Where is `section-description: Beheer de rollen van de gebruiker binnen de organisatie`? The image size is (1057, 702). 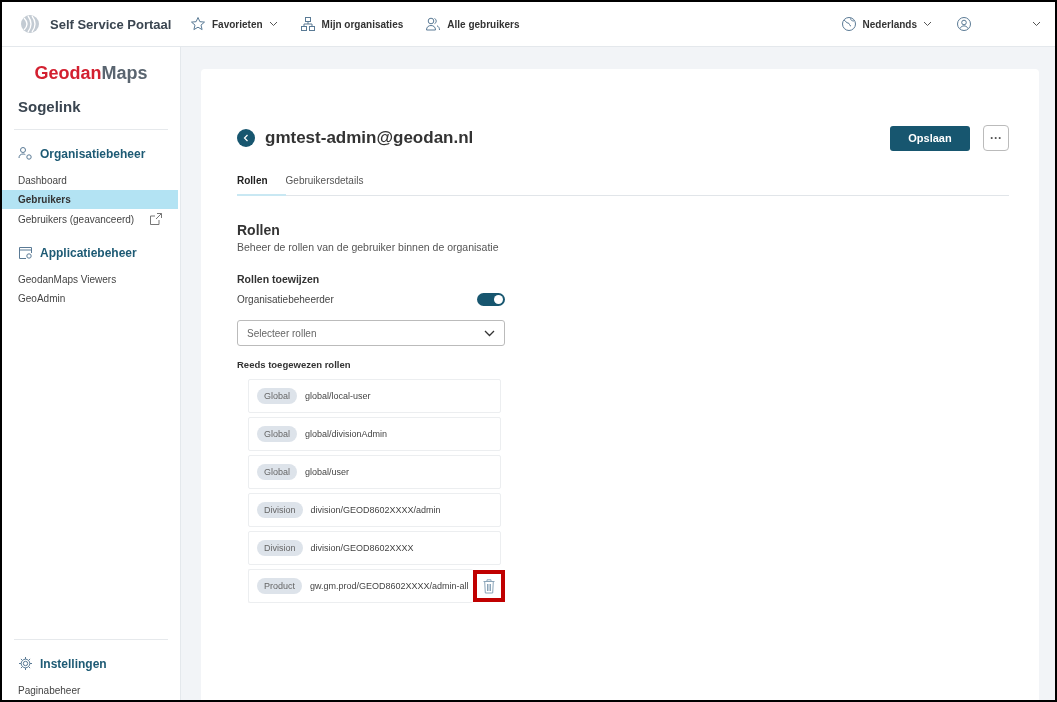
section-description: Beheer de rollen van de gebruiker binnen de organisatie is located at coordinates (368, 247).